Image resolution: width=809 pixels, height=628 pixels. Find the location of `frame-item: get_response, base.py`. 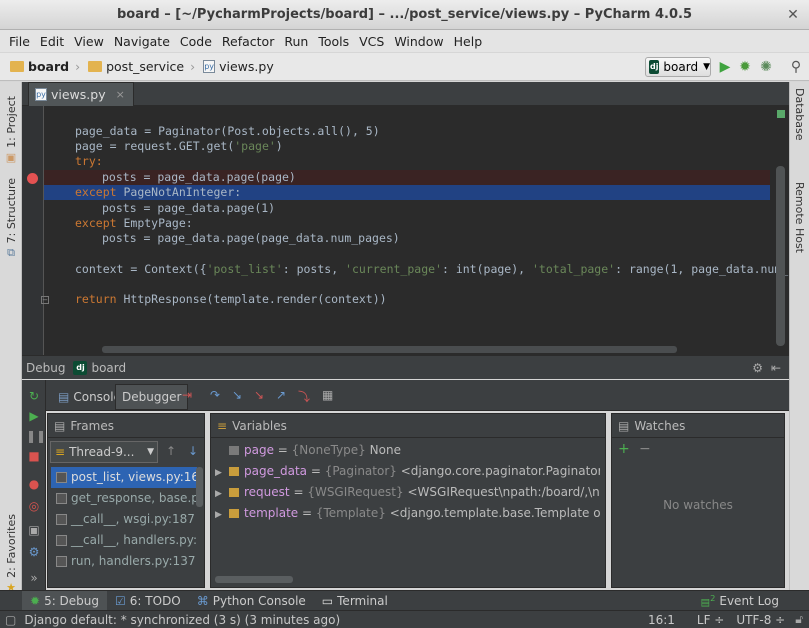

frame-item: get_response, base.py is located at coordinates (124, 498).